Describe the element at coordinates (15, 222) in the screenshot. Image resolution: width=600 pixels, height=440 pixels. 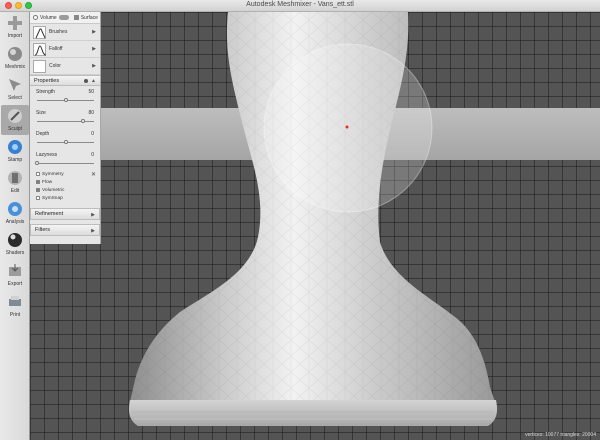
I see `toolbar-analysis-label: Analysis` at that location.